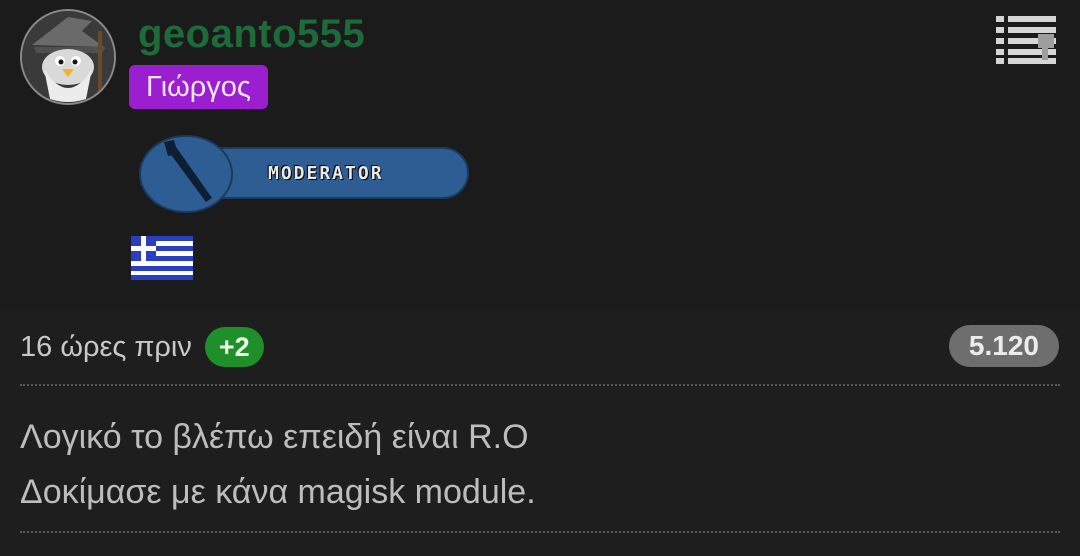 This screenshot has height=556, width=1080. What do you see at coordinates (326, 173) in the screenshot?
I see `moderator-badge-label: MODERATOR` at bounding box center [326, 173].